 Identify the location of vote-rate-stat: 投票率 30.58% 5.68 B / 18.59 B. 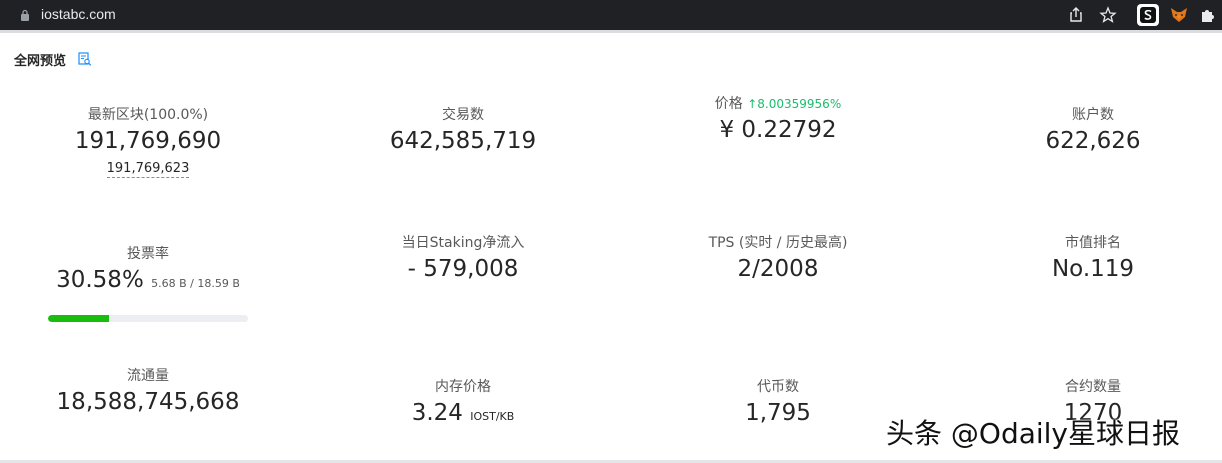
(149, 270).